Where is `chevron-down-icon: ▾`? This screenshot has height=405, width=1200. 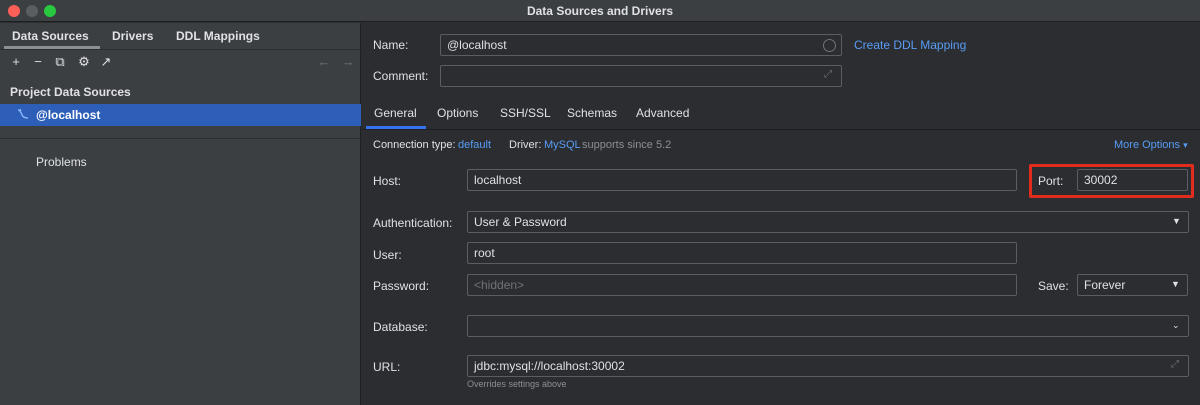
chevron-down-icon: ▾ is located at coordinates (1185, 145).